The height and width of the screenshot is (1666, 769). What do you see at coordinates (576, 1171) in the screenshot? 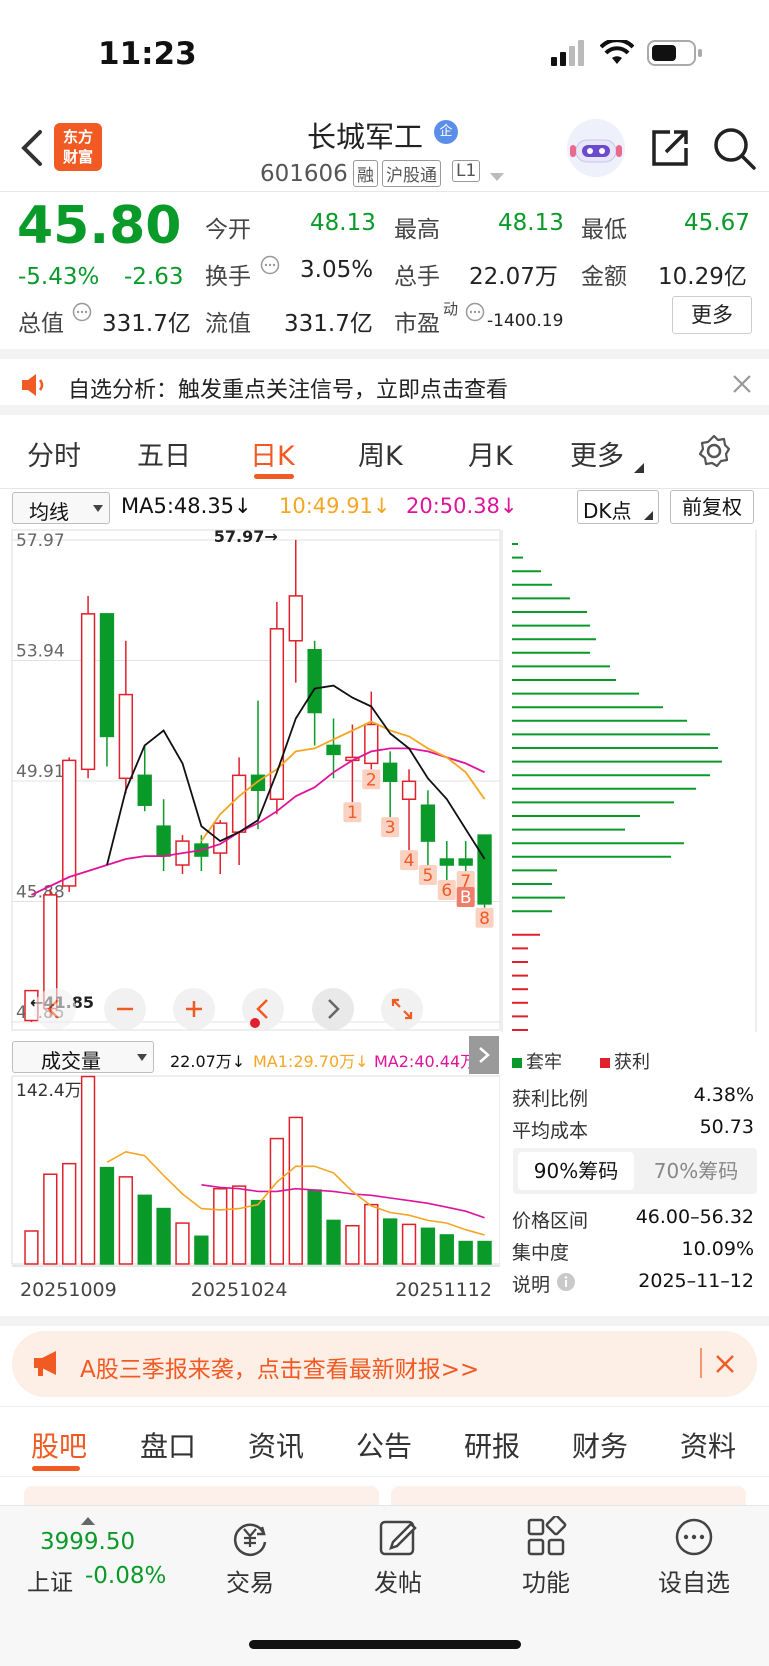
I see `chip-tab-90: 90%筹码` at bounding box center [576, 1171].